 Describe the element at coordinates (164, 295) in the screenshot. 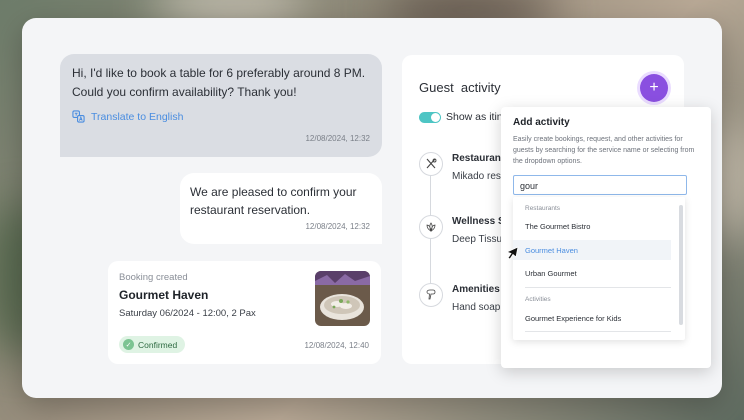

I see `booking-name: Gourmet Haven` at that location.